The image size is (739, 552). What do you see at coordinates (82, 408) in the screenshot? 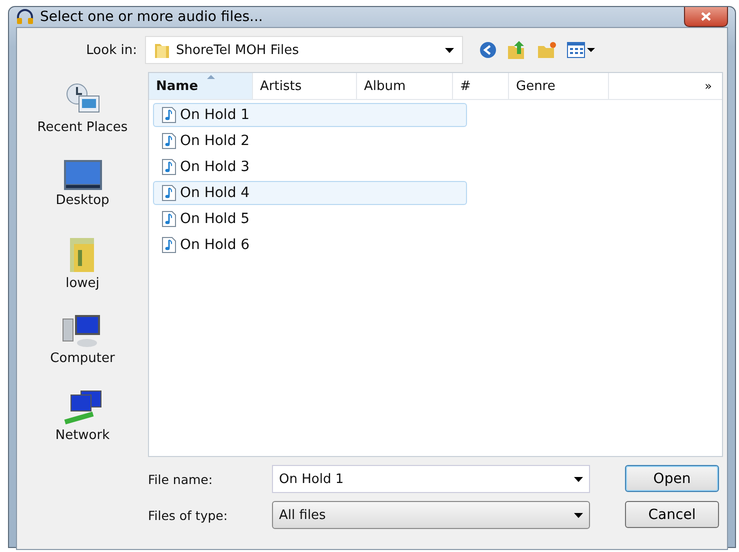
I see `network-icon` at bounding box center [82, 408].